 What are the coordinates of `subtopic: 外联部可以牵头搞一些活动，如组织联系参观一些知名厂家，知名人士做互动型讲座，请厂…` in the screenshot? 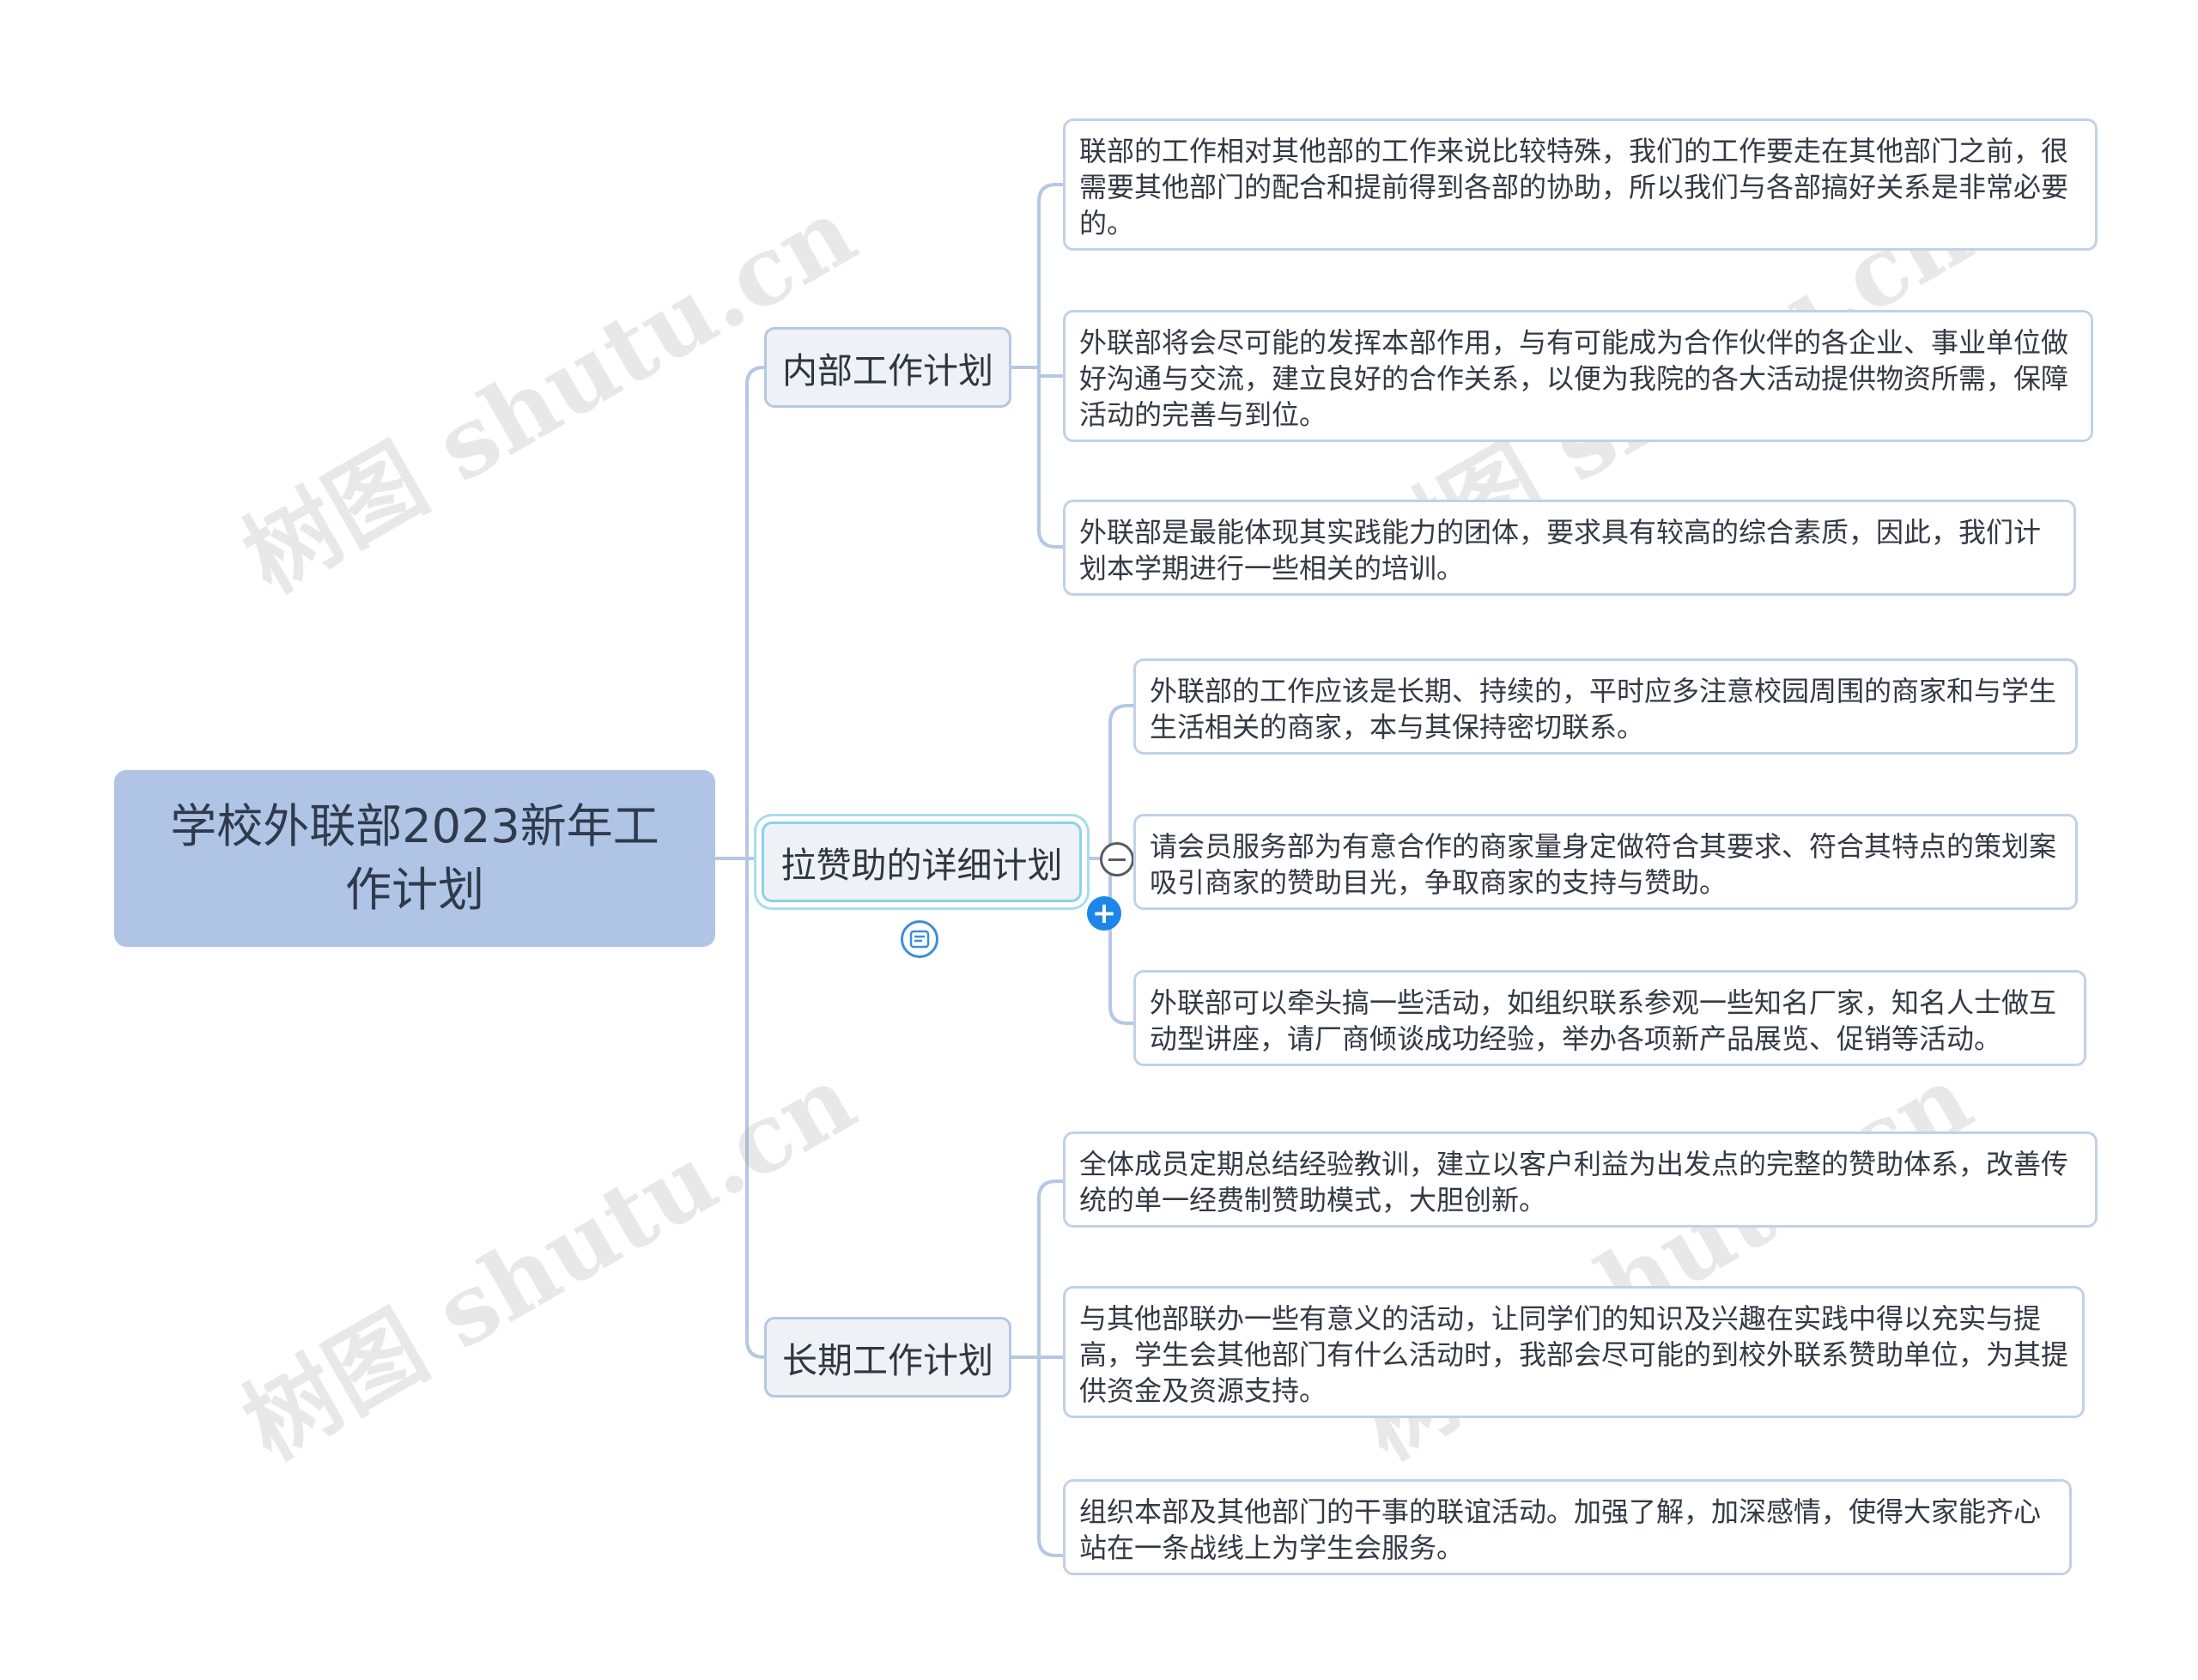 It's located at (1609, 1018).